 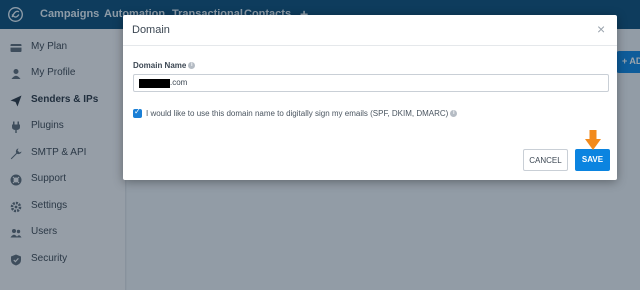 What do you see at coordinates (154, 83) in the screenshot?
I see `redacted-domain` at bounding box center [154, 83].